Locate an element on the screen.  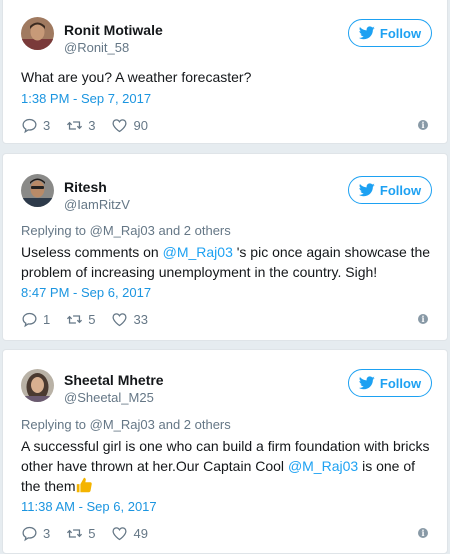
author-name: Ritesh is located at coordinates (85, 187).